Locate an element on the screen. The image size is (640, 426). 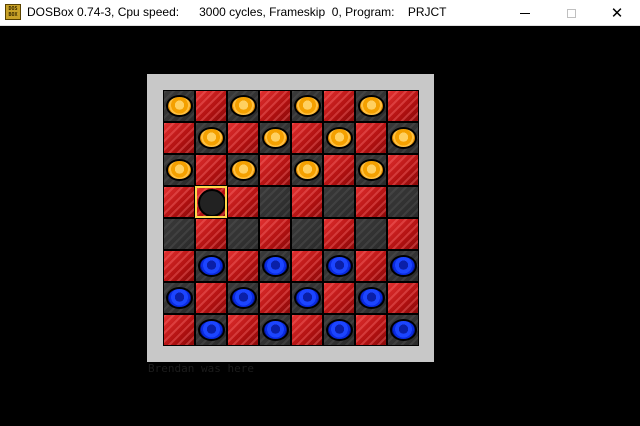
selection-cursor-icon is located at coordinates (211, 202).